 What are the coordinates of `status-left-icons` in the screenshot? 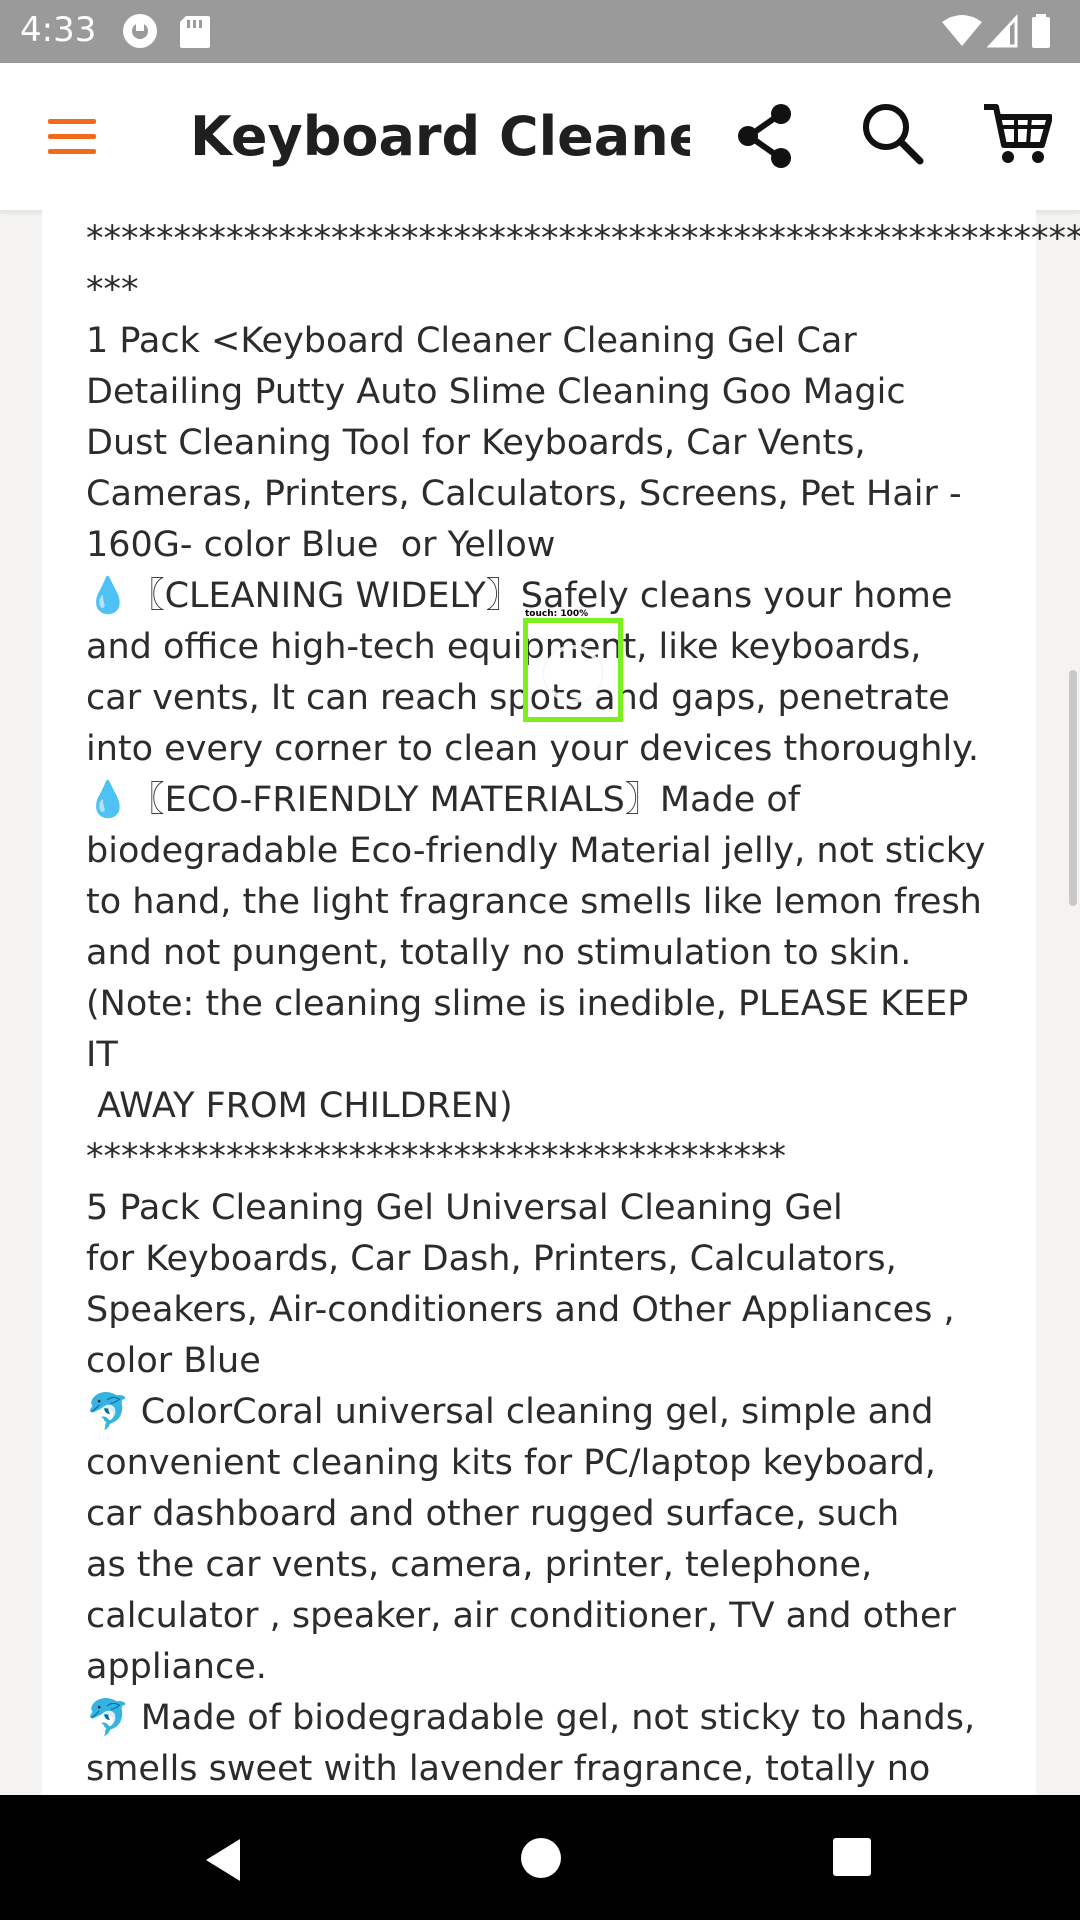 It's located at (170, 34).